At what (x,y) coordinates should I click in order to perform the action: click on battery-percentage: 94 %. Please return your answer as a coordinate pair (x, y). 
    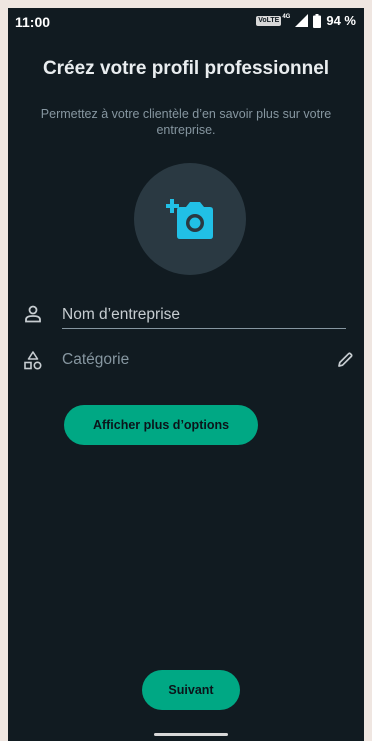
    Looking at the image, I should click on (341, 20).